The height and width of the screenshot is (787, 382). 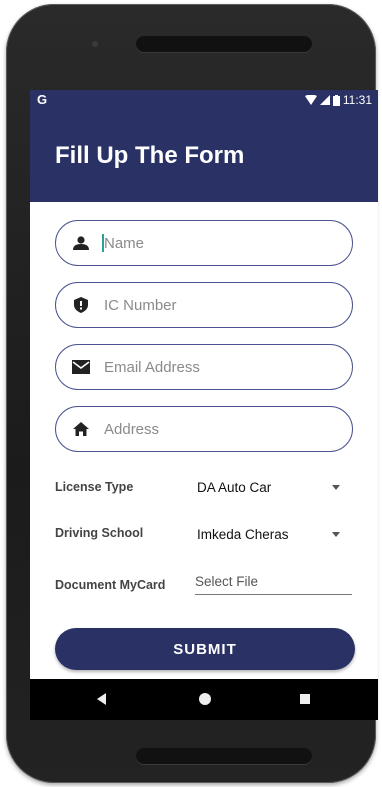 I want to click on email-field, so click(x=204, y=367).